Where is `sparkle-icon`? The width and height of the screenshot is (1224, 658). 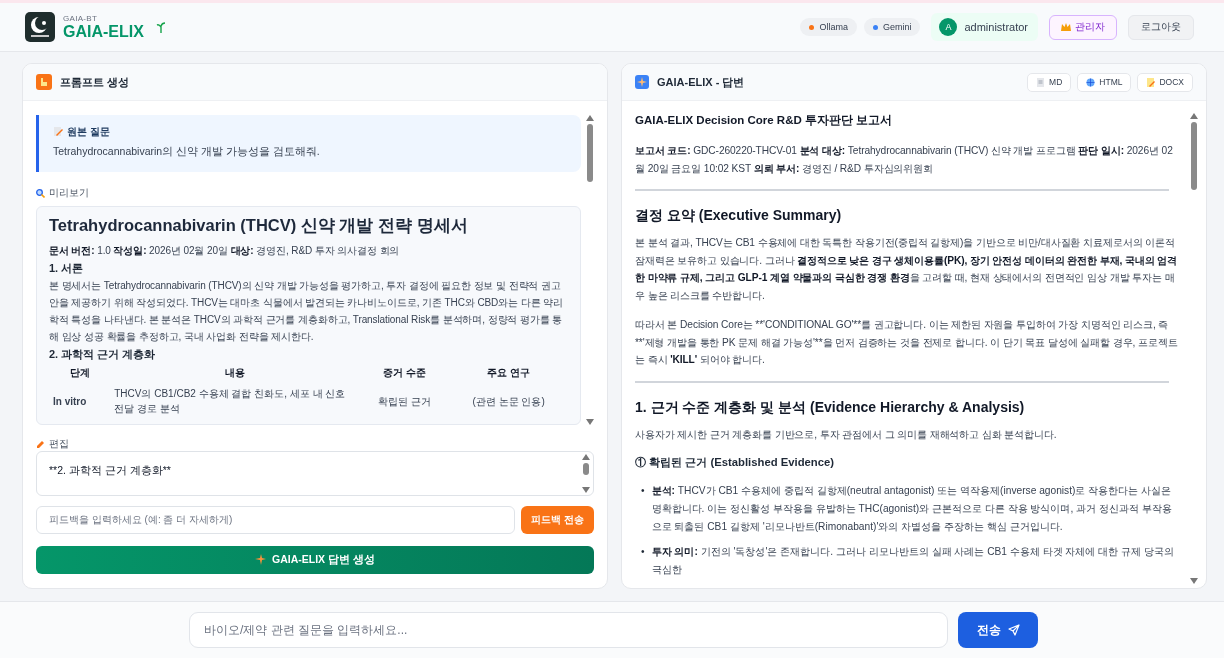
sparkle-icon is located at coordinates (261, 560).